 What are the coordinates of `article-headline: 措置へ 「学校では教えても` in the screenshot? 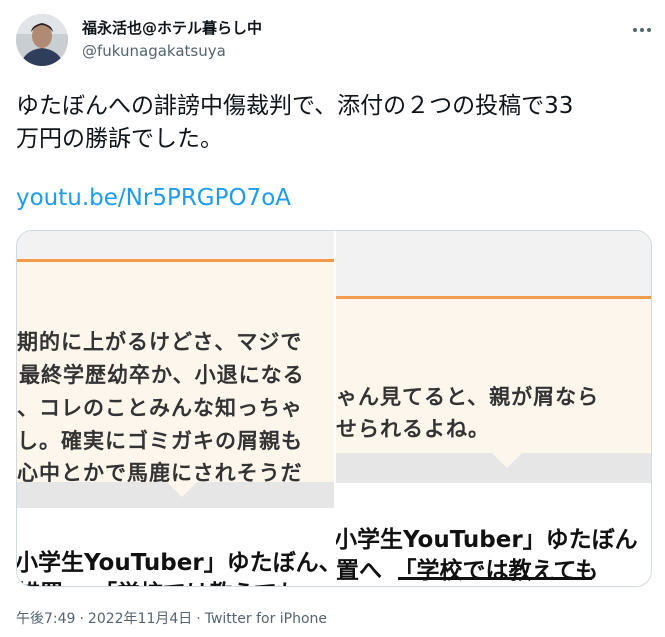 It's located at (158, 580).